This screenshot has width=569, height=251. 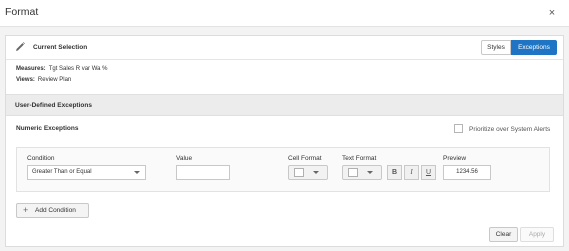 I want to click on measures-value: Tgt Sales R var Wa %, so click(x=78, y=69).